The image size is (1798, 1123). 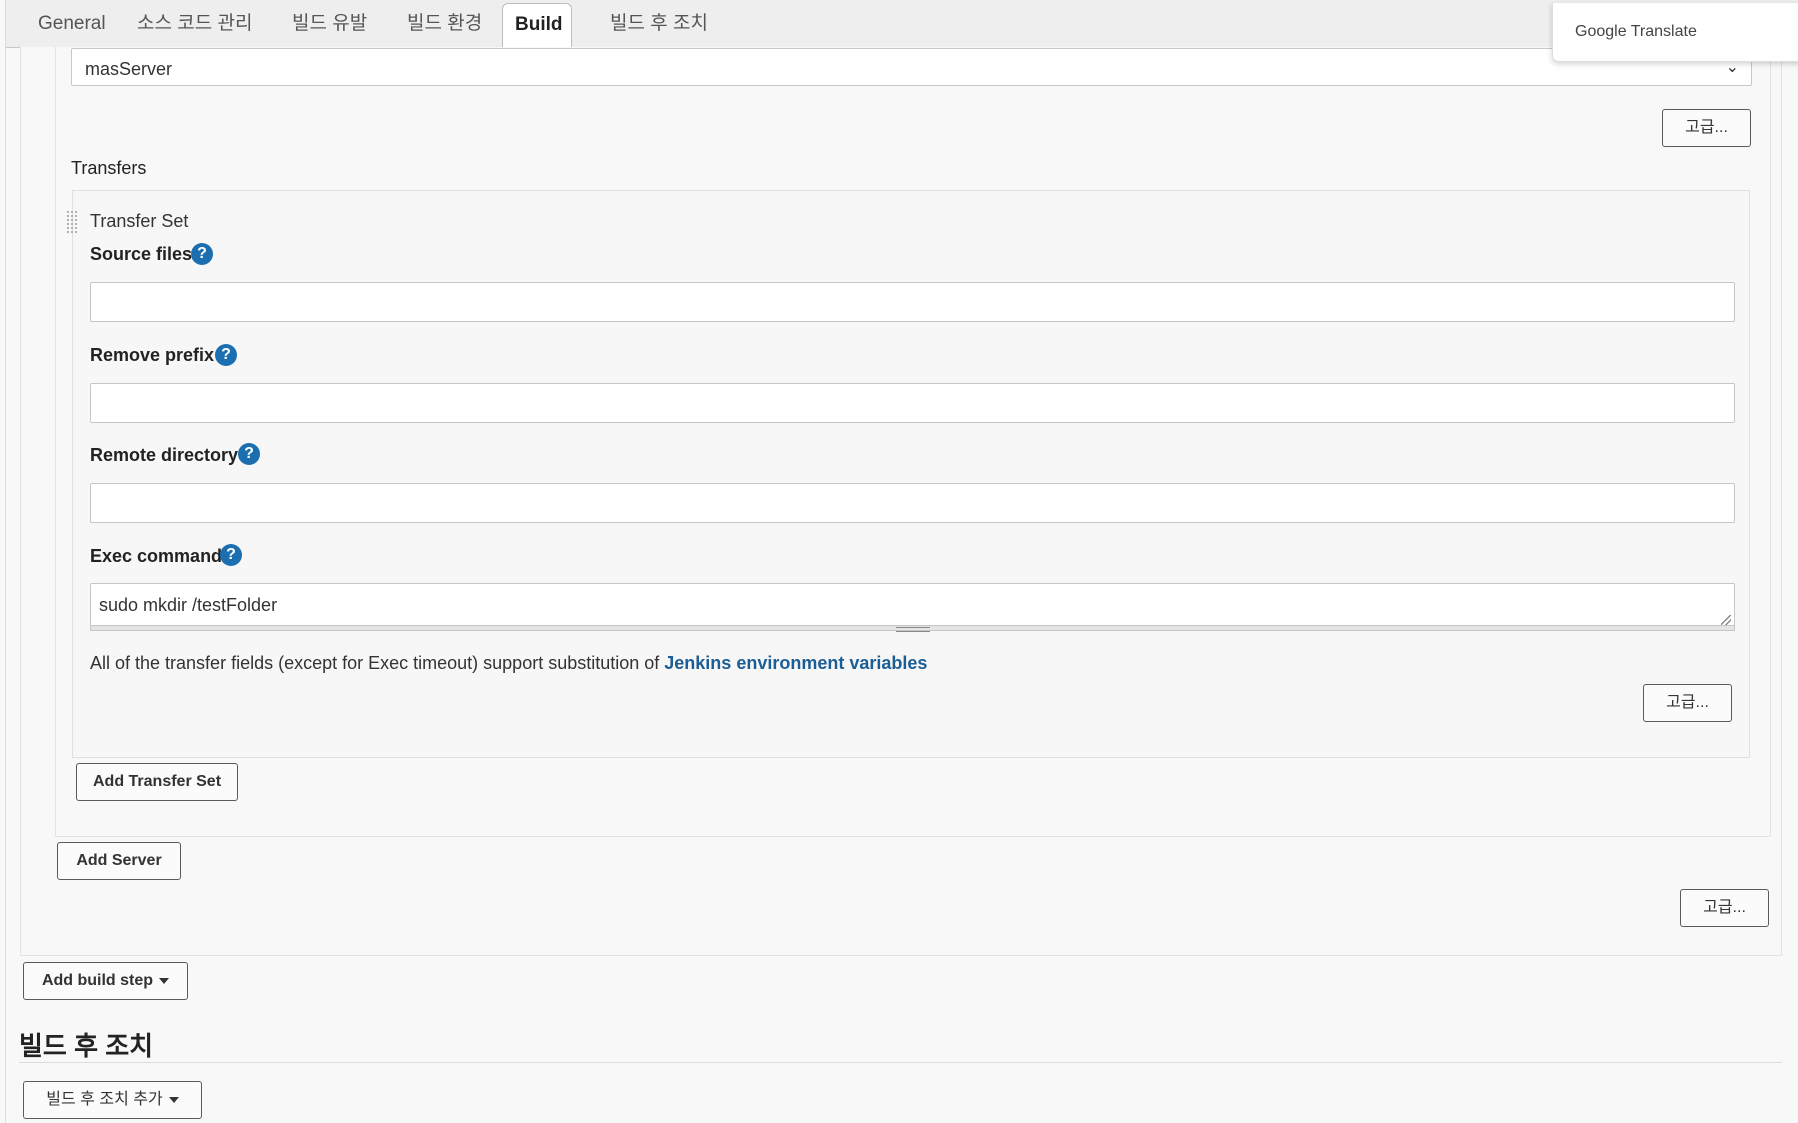 What do you see at coordinates (795, 663) in the screenshot?
I see `jenkins-env-variables-link: Jenkins environment variables` at bounding box center [795, 663].